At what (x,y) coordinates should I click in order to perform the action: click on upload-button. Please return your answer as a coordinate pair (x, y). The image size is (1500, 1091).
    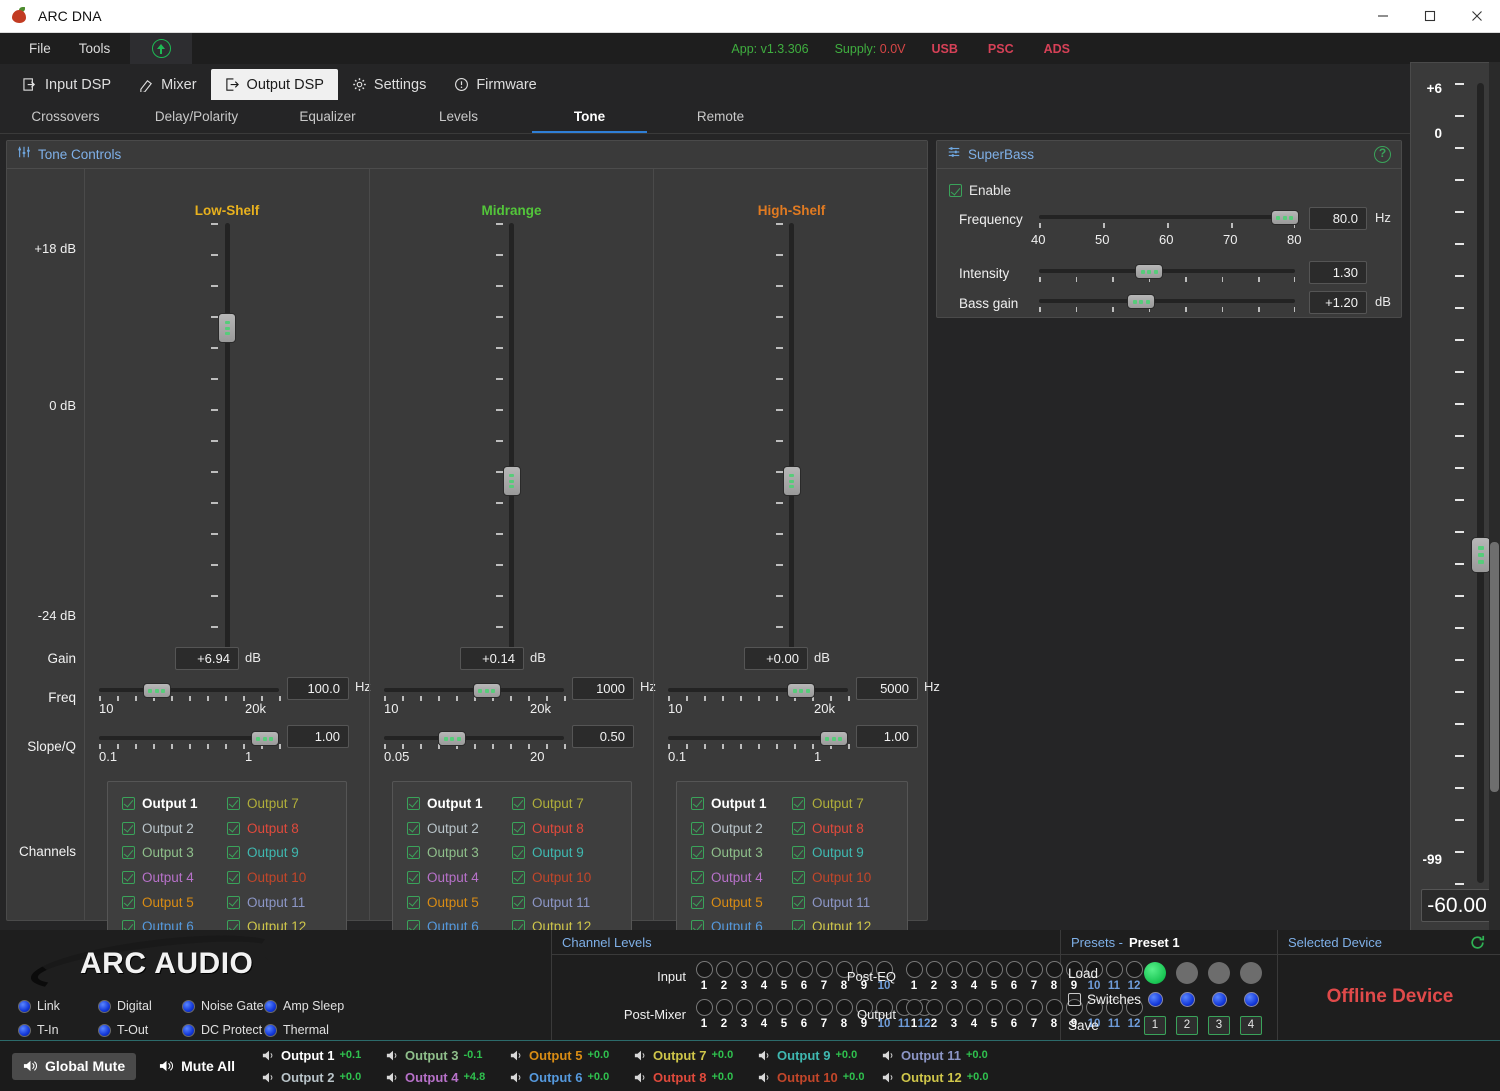
    Looking at the image, I should click on (161, 48).